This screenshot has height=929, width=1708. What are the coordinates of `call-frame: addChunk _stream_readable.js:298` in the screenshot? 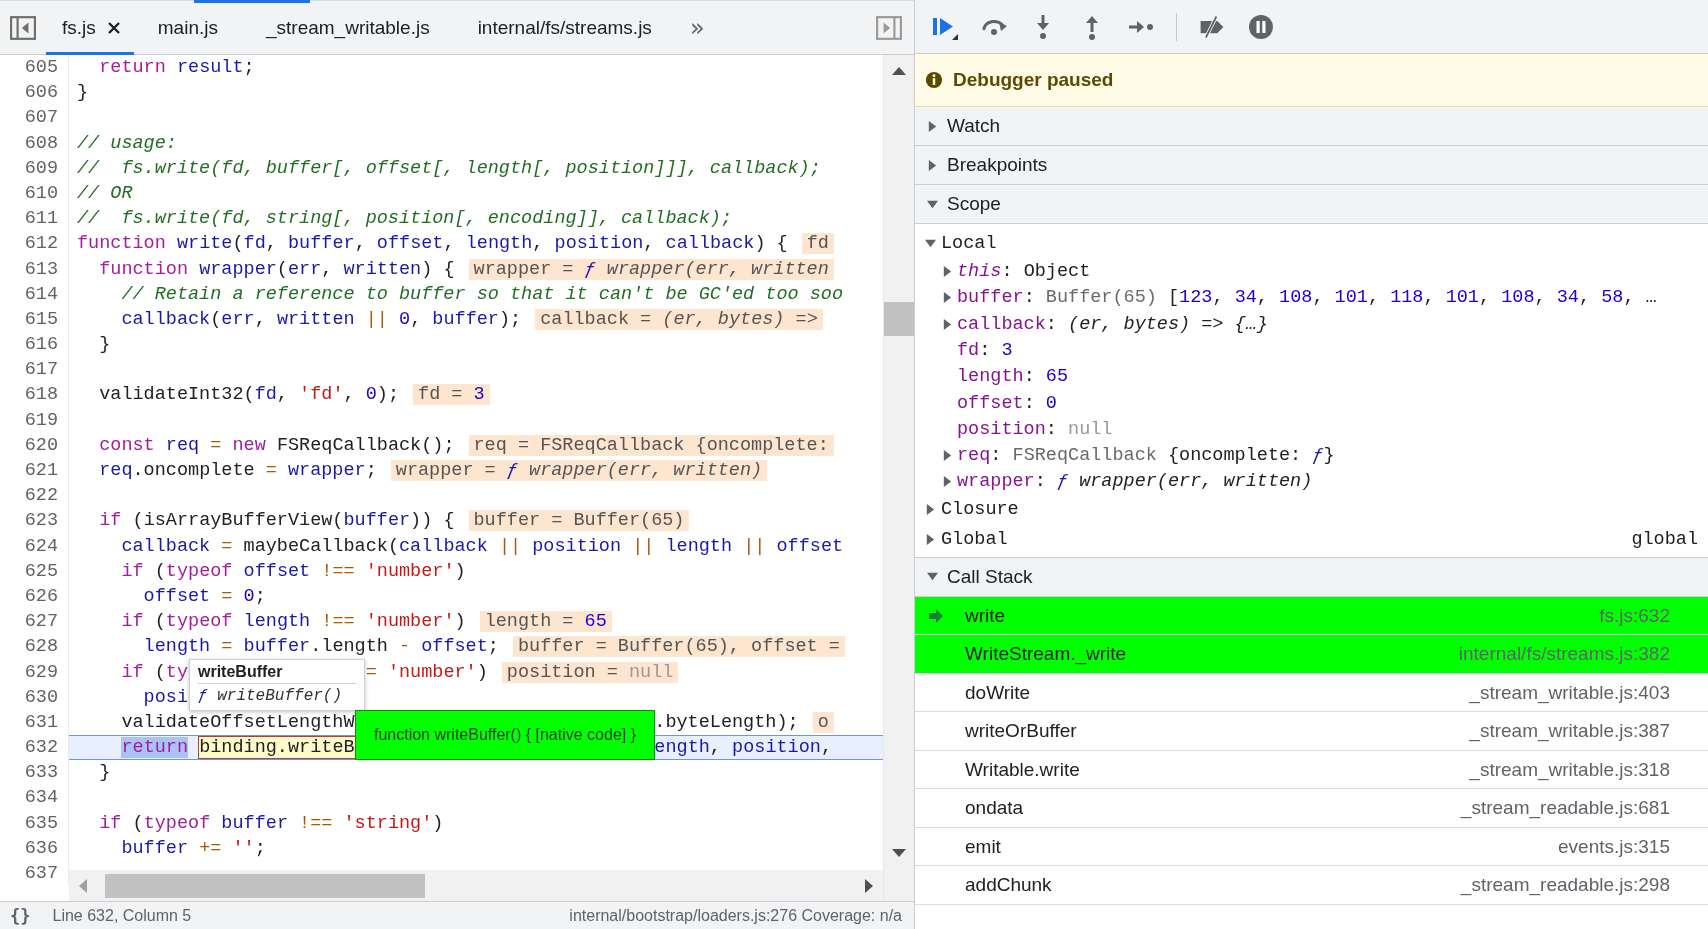 It's located at (1311, 885).